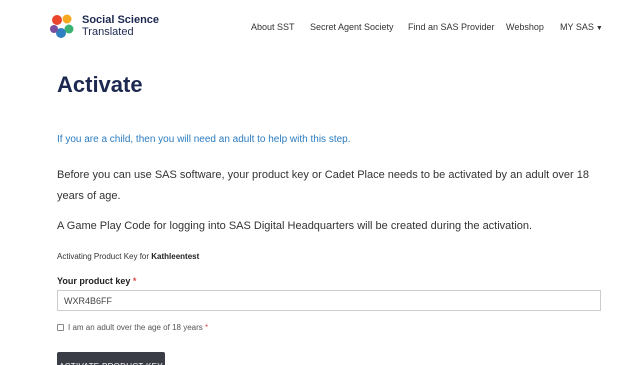 This screenshot has width=629, height=365. What do you see at coordinates (134, 281) in the screenshot?
I see `required-marker: *` at bounding box center [134, 281].